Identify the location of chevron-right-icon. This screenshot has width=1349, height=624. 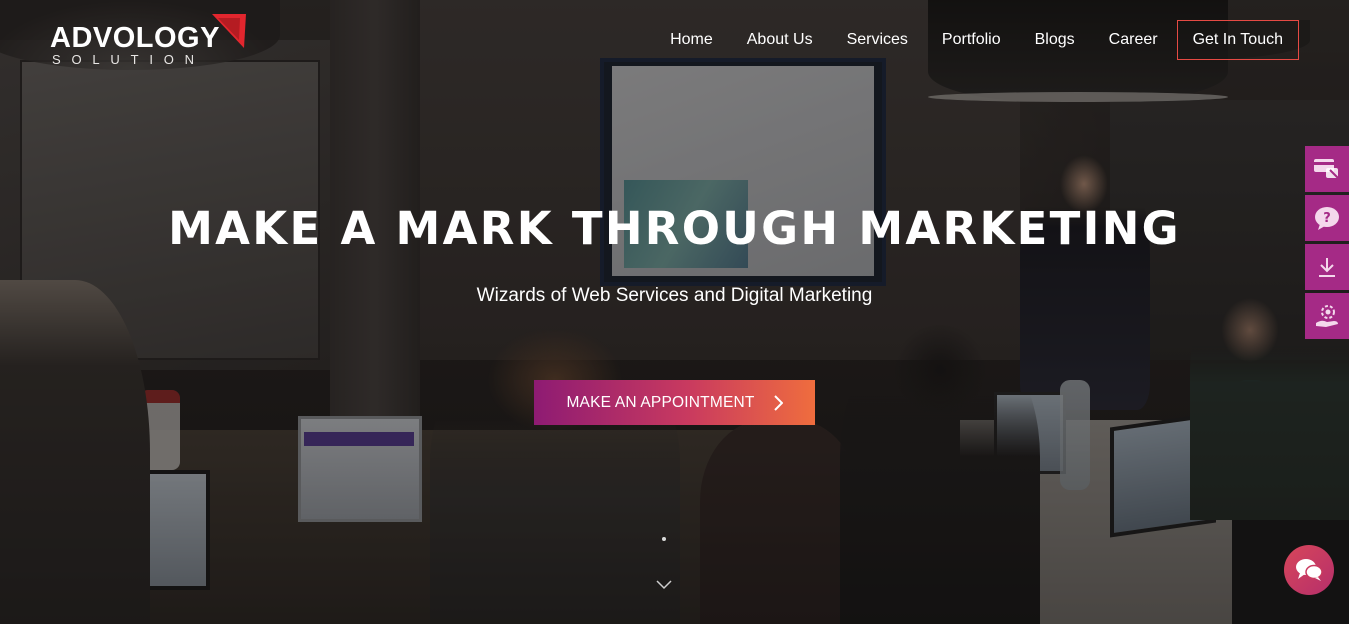
(778, 402).